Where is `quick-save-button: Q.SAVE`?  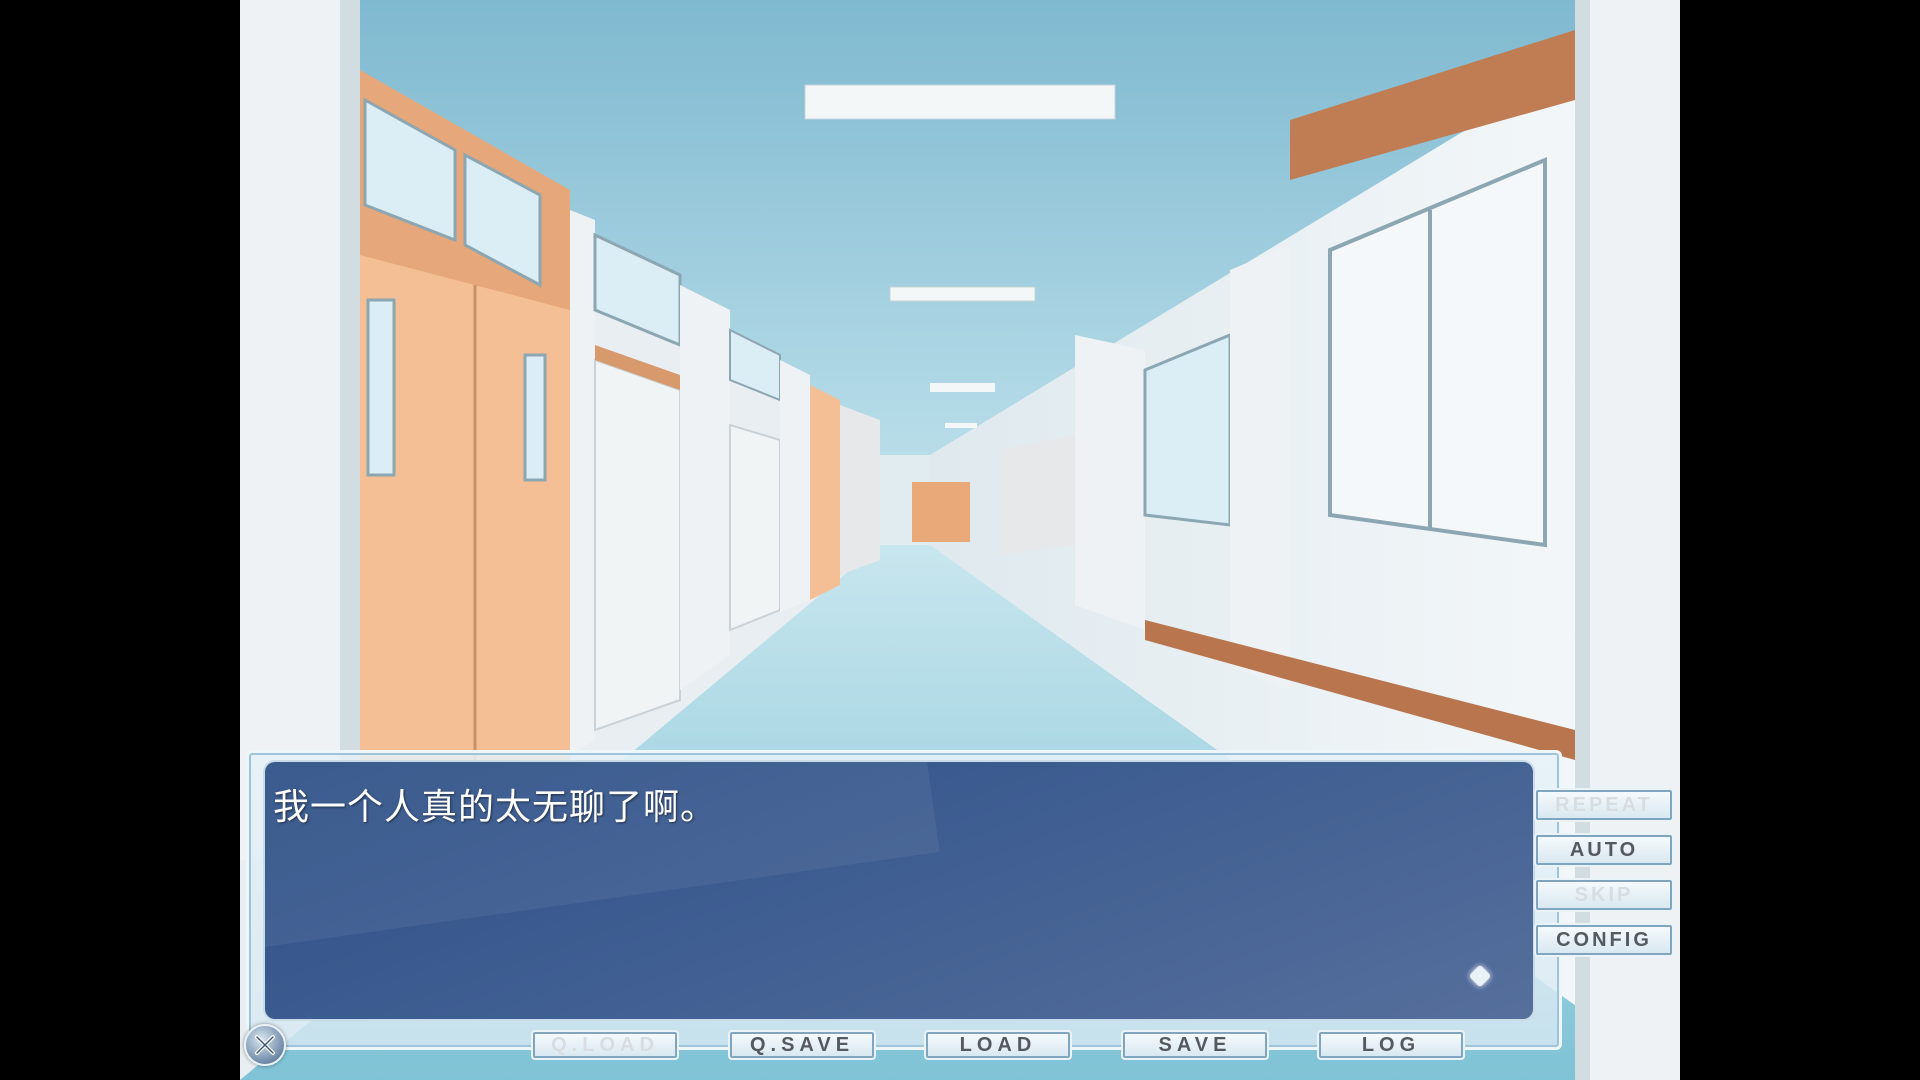
quick-save-button: Q.SAVE is located at coordinates (802, 1045).